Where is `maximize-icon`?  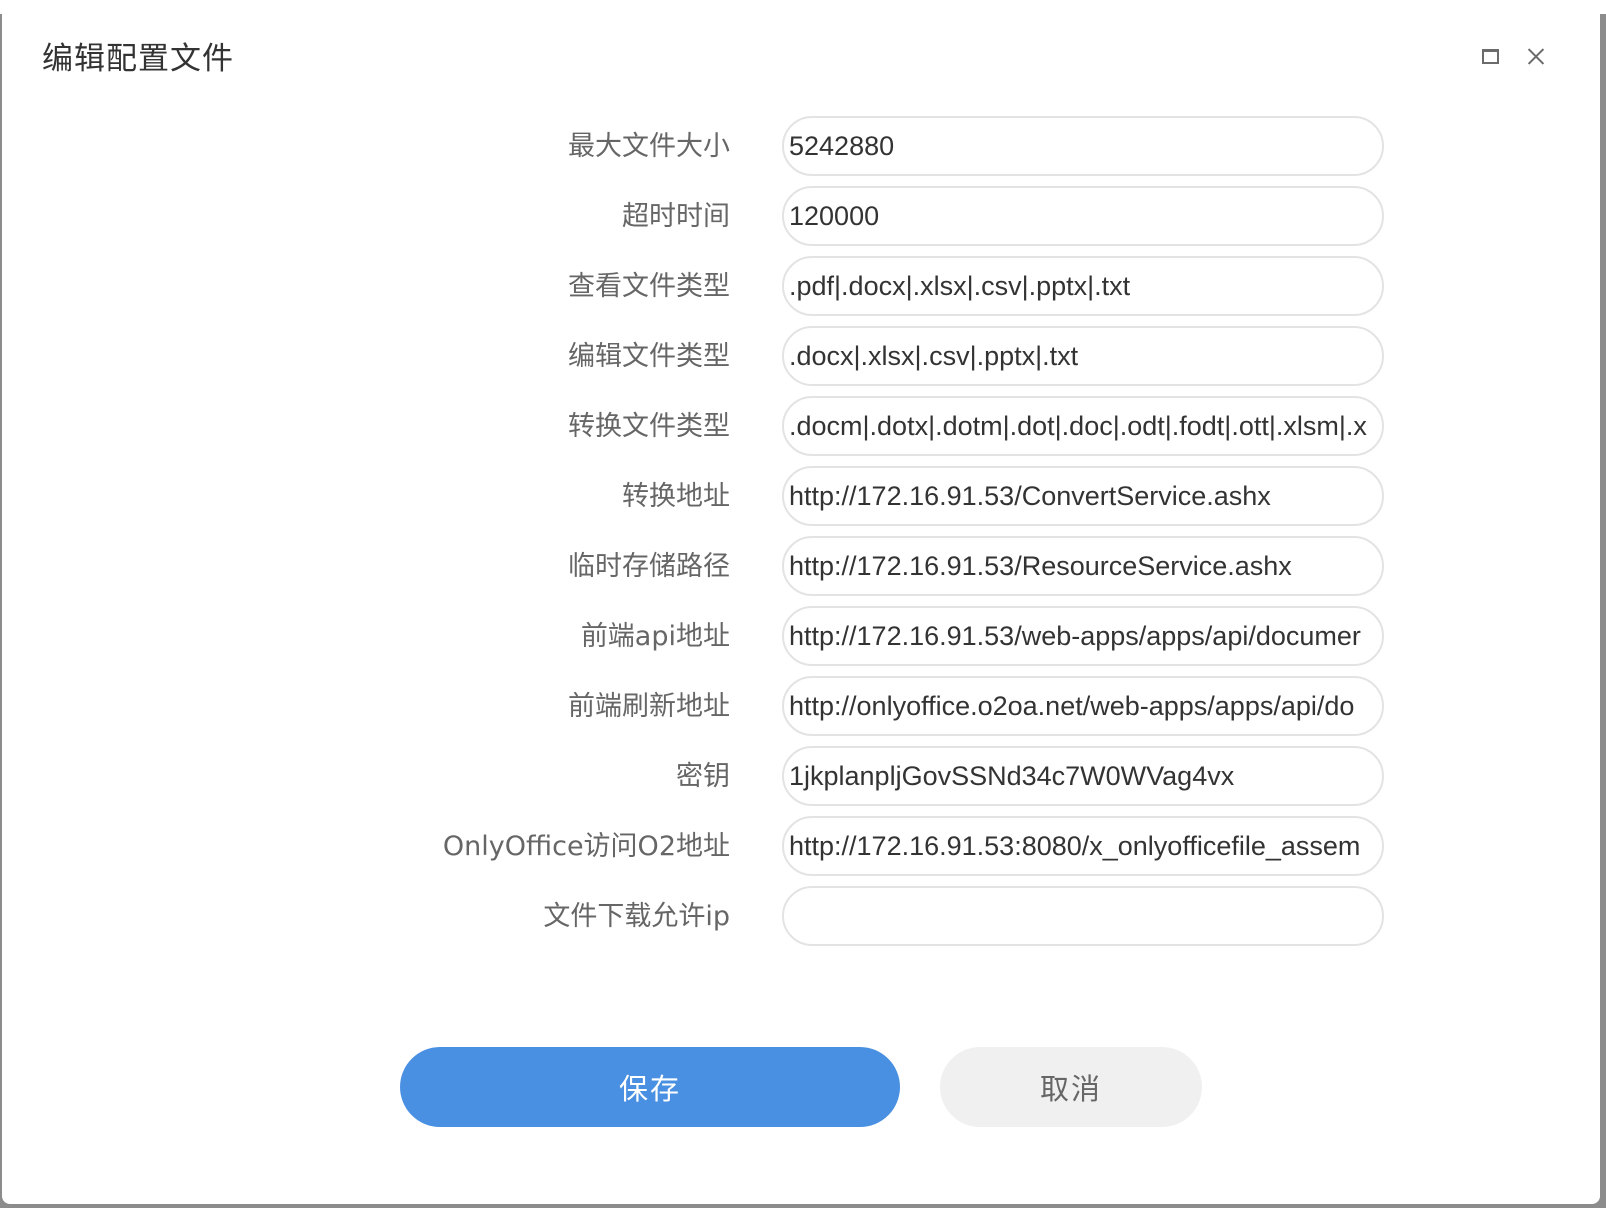
maximize-icon is located at coordinates (1490, 56).